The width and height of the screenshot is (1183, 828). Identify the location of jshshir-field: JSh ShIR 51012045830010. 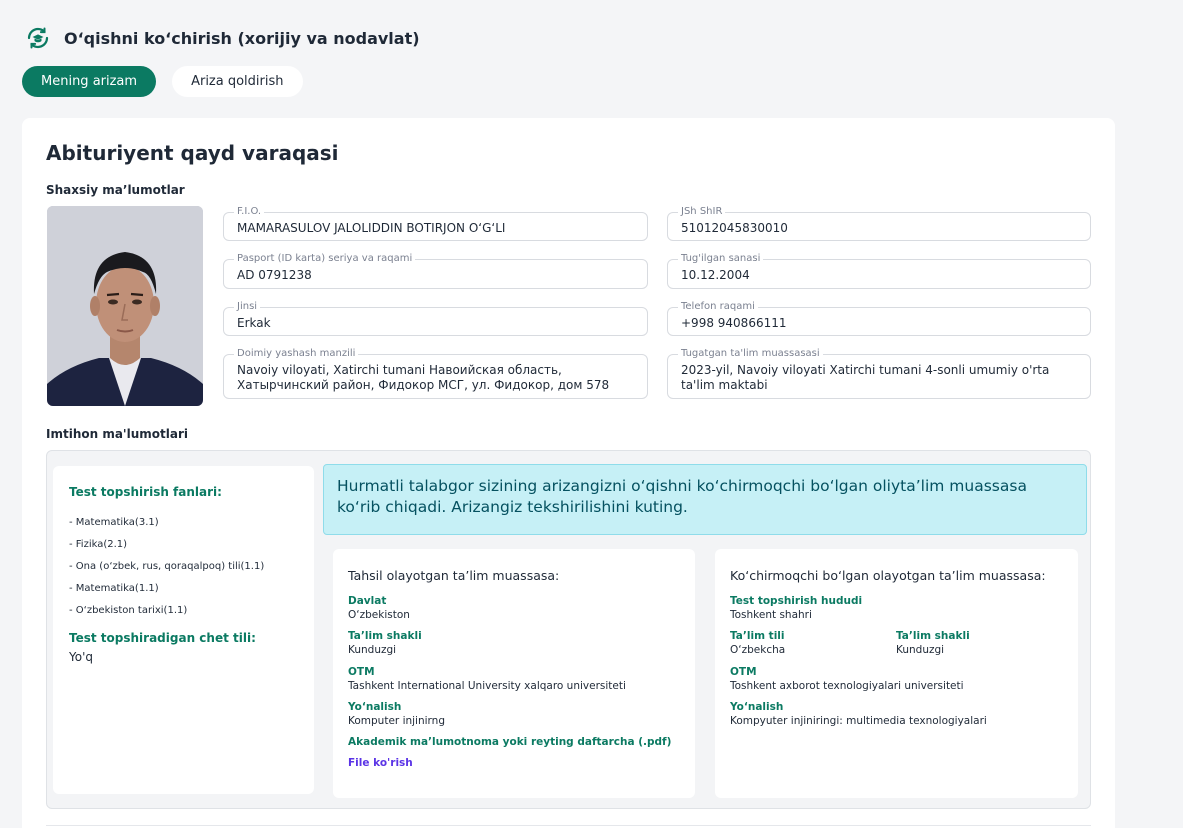
(879, 223).